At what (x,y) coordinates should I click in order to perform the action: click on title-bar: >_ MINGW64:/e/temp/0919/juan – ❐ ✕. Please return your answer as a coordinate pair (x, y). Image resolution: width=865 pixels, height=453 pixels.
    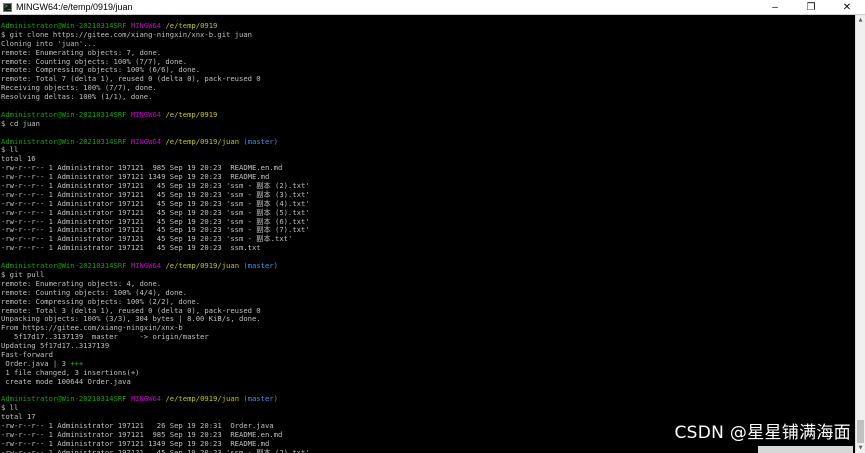
    Looking at the image, I should click on (432, 7).